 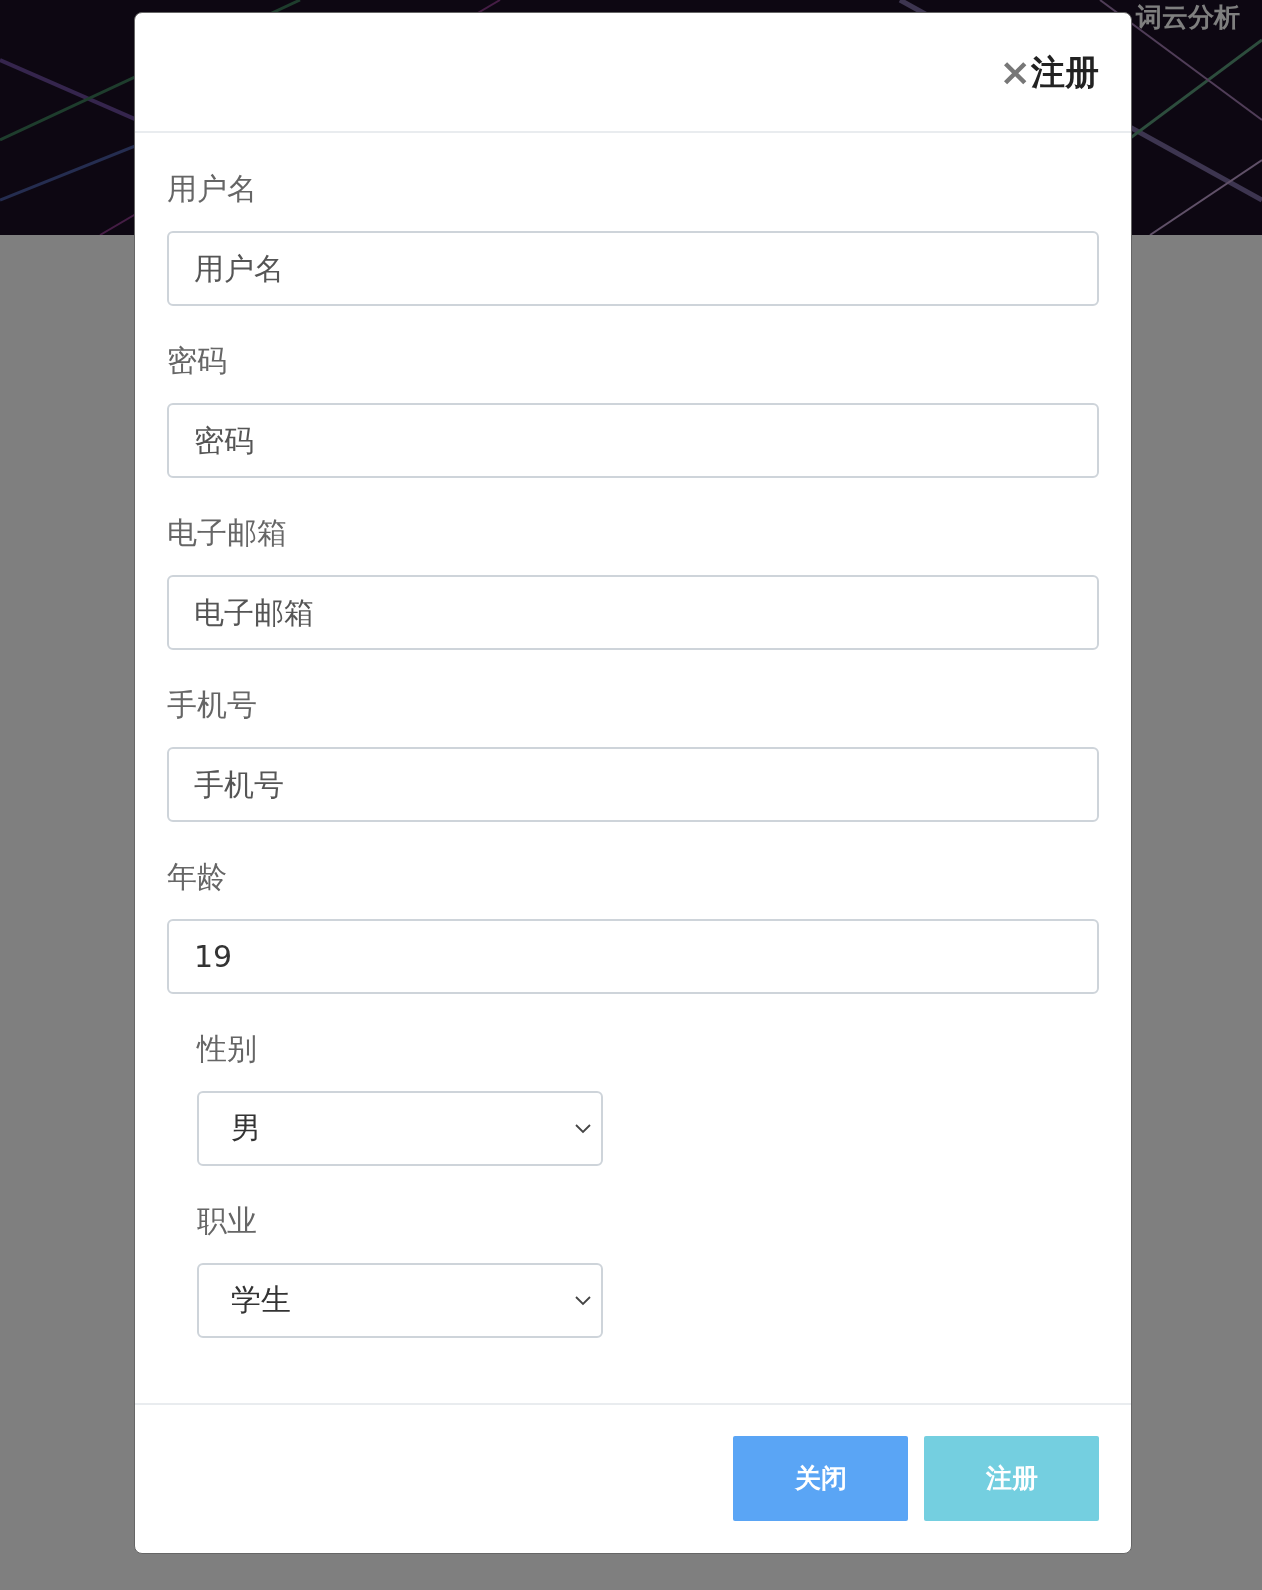 I want to click on field-label: 手机号, so click(x=212, y=705).